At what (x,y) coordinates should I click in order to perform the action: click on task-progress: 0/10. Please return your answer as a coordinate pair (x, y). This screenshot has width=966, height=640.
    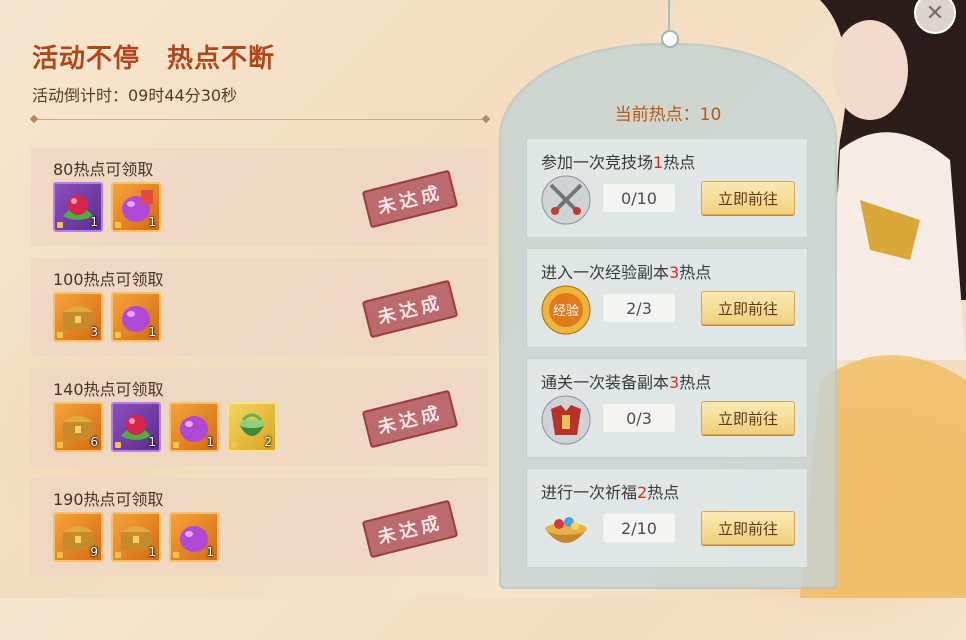
    Looking at the image, I should click on (639, 198).